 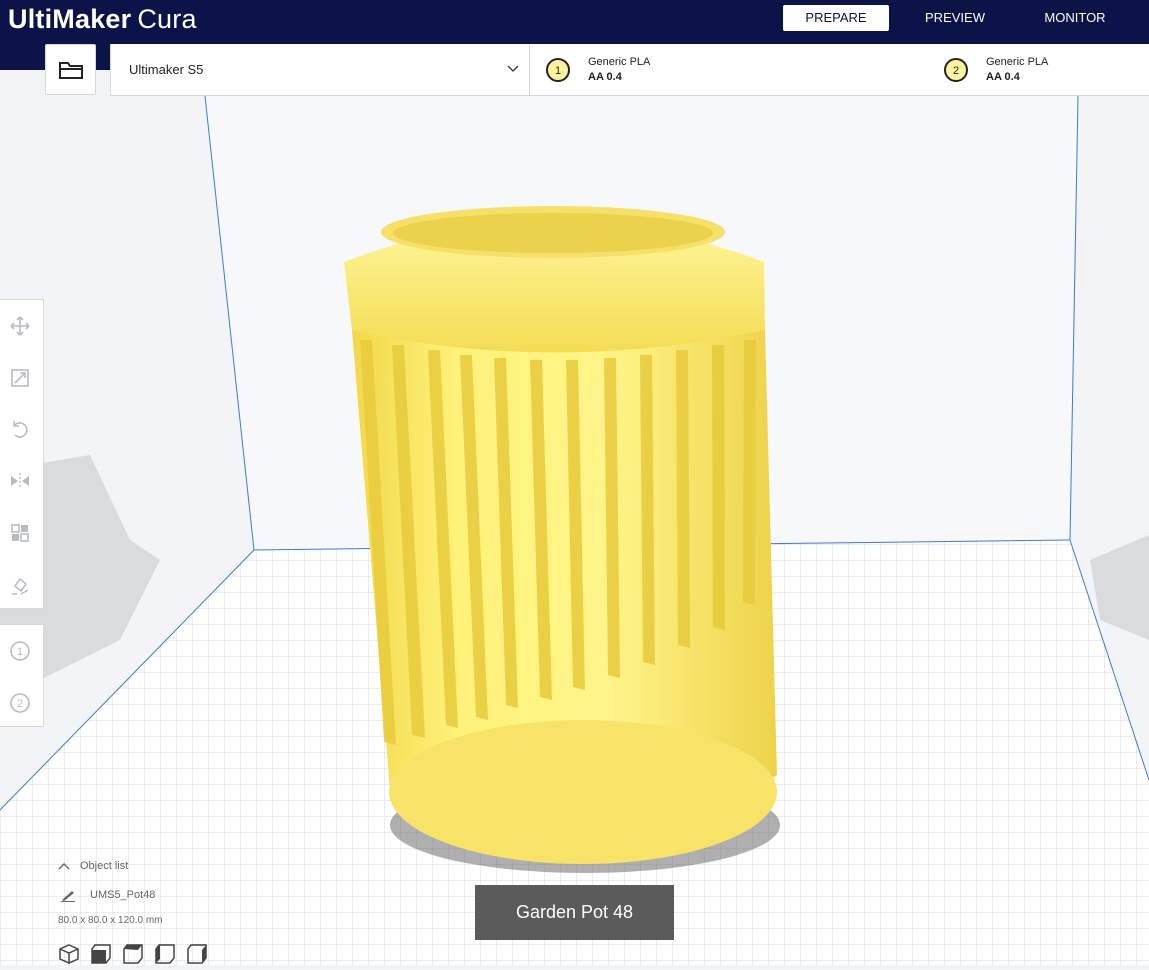 What do you see at coordinates (513, 69) in the screenshot?
I see `chevron-down-icon` at bounding box center [513, 69].